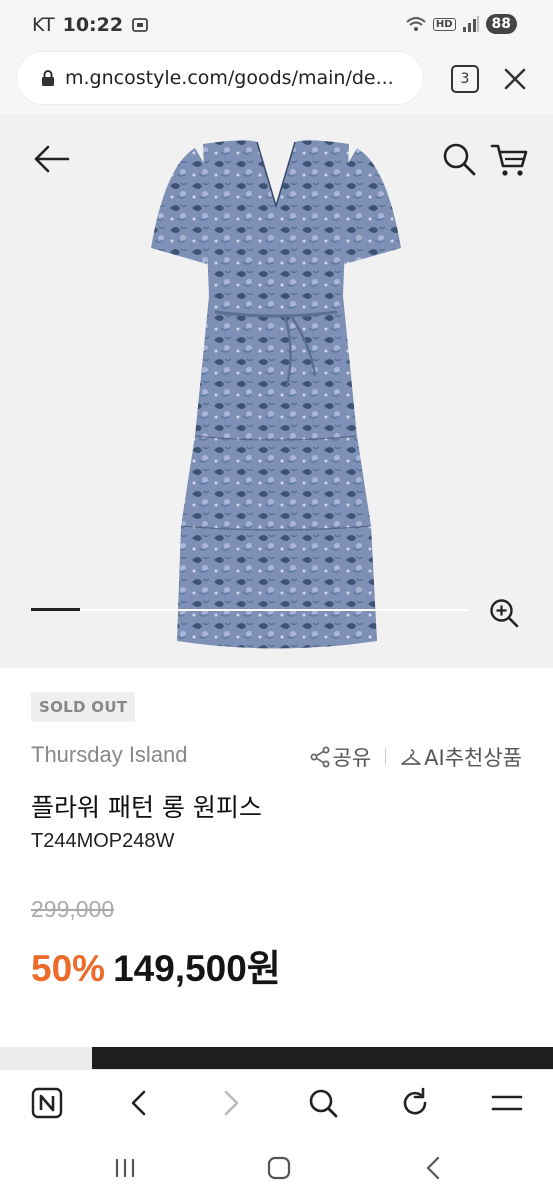 The height and width of the screenshot is (1200, 553). What do you see at coordinates (509, 160) in the screenshot?
I see `cart-icon` at bounding box center [509, 160].